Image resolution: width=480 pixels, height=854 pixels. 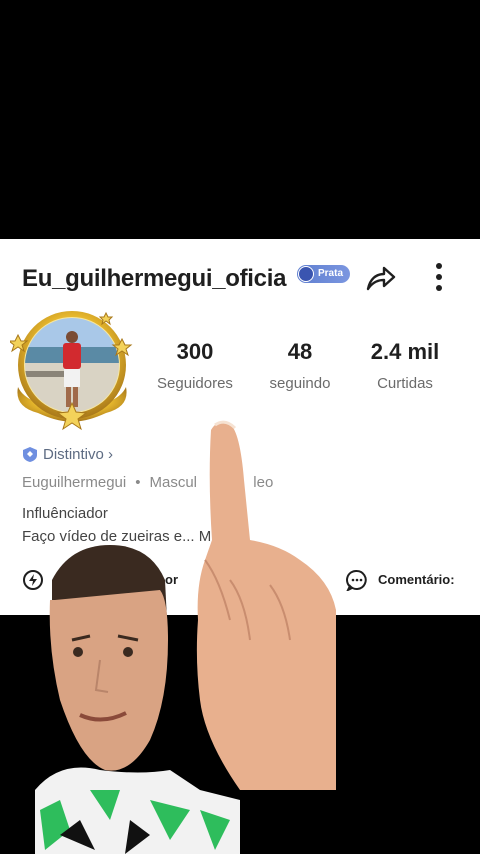 What do you see at coordinates (65, 513) in the screenshot?
I see `profile-category: Influênciador` at bounding box center [65, 513].